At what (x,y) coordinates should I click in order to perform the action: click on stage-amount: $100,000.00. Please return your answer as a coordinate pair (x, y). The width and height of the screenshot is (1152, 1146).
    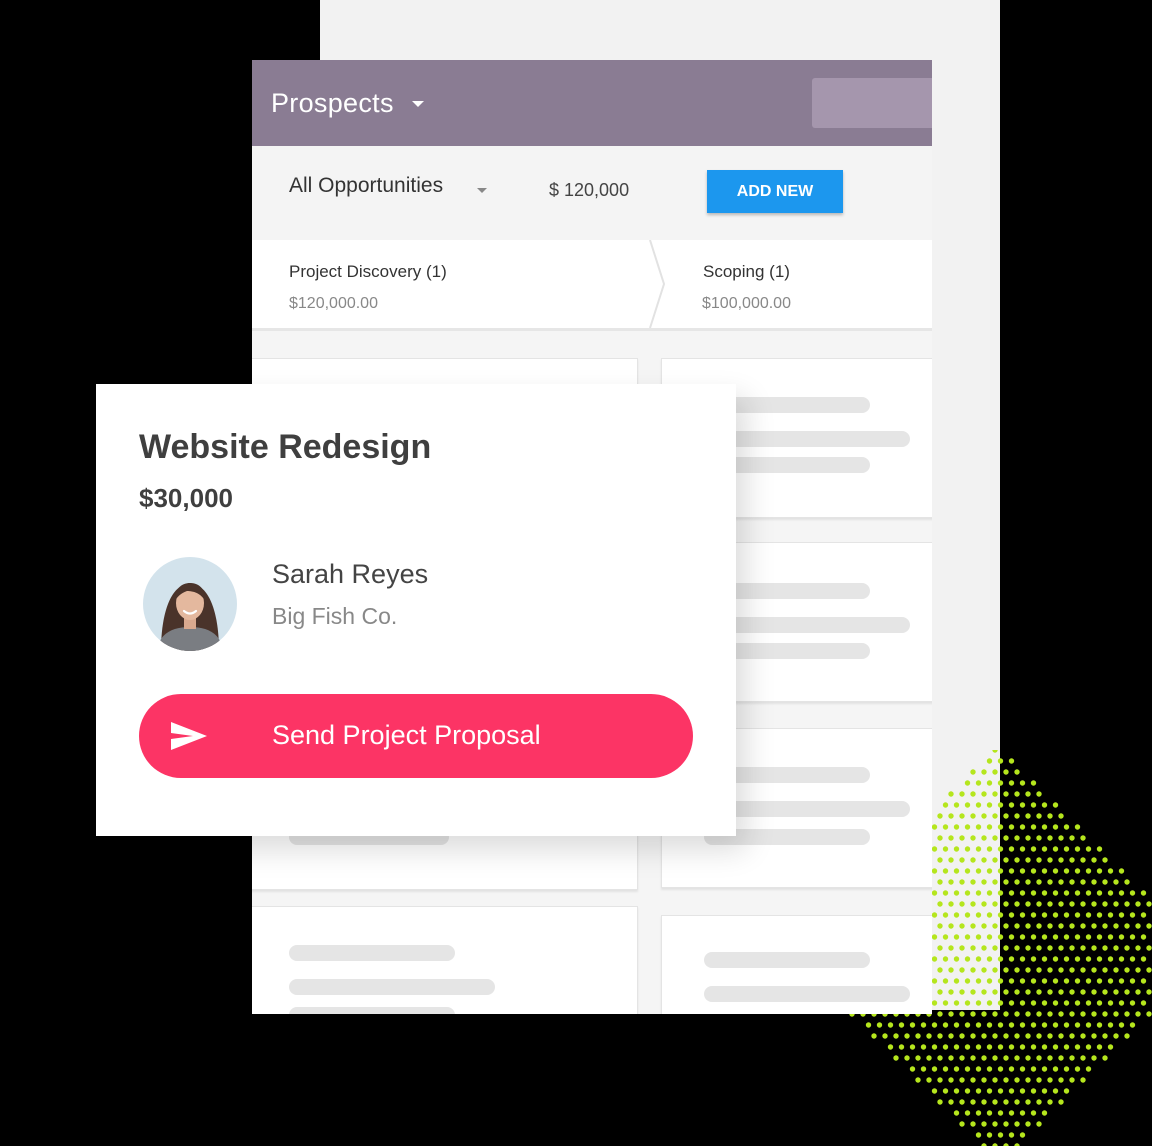
    Looking at the image, I should click on (746, 303).